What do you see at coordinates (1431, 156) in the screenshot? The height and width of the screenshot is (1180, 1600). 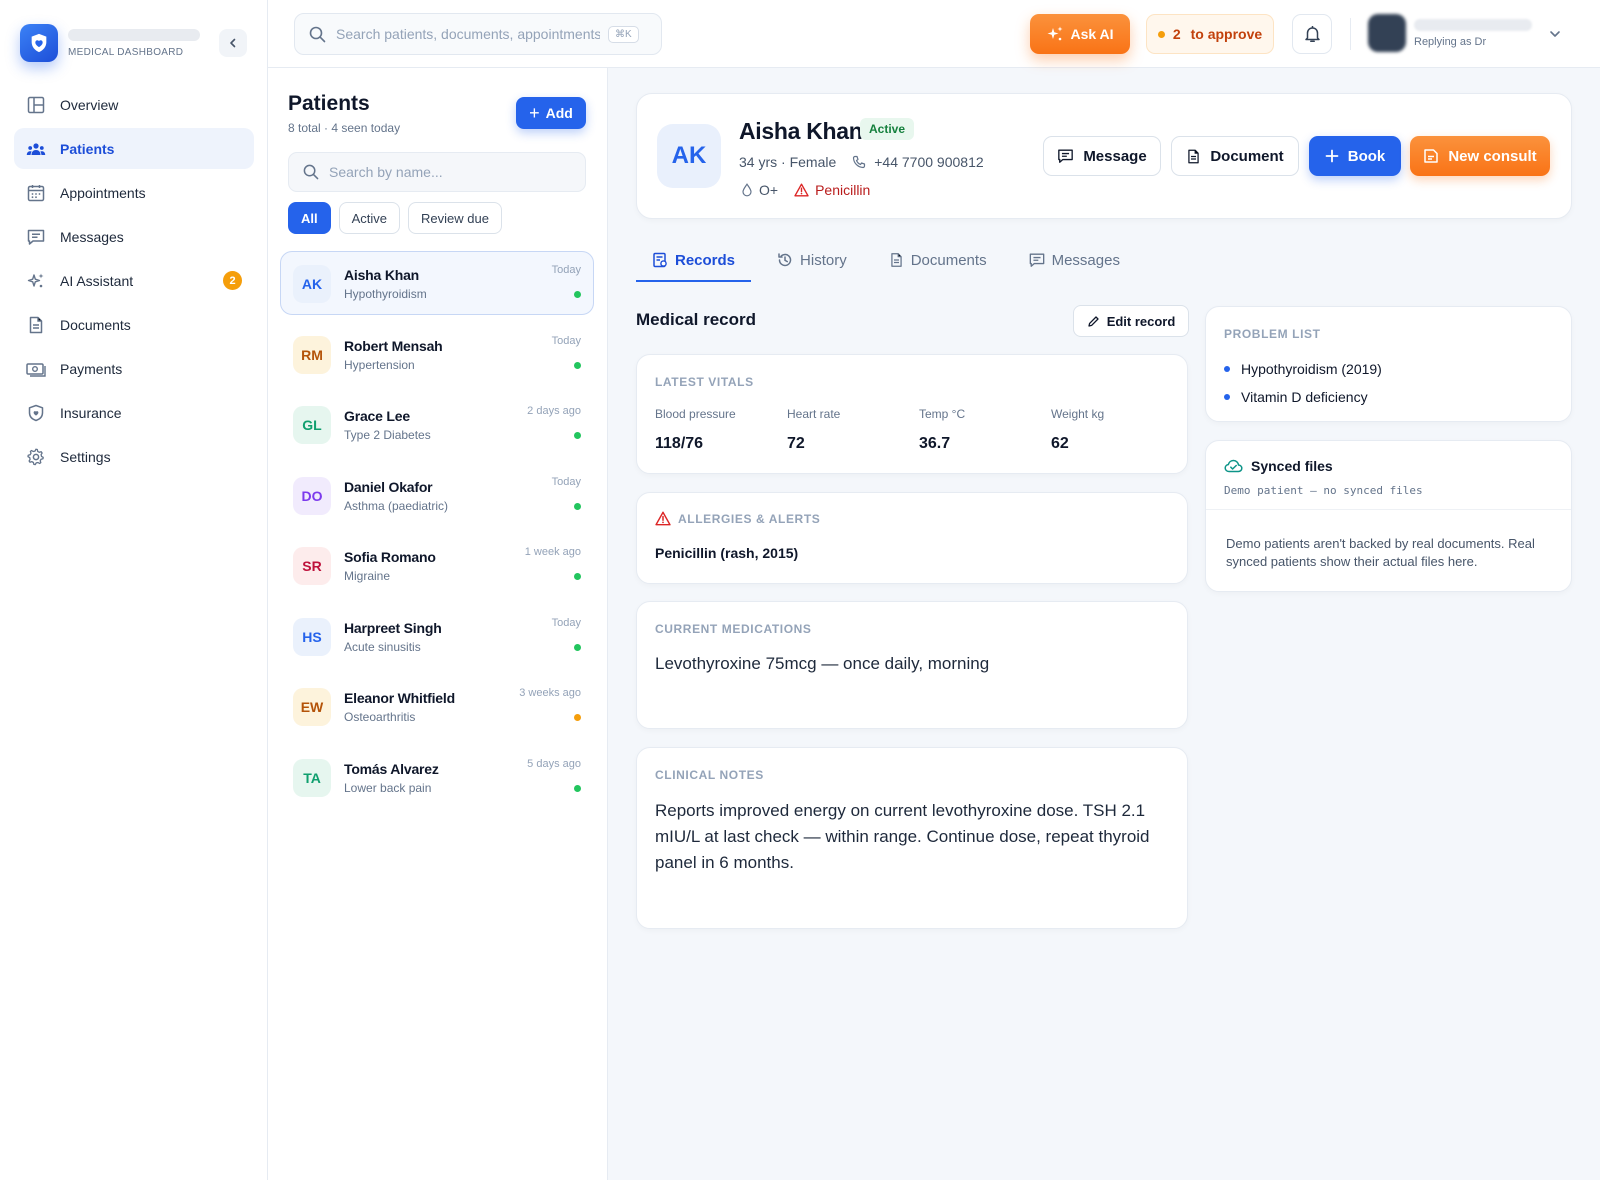 I see `consult-note-icon` at bounding box center [1431, 156].